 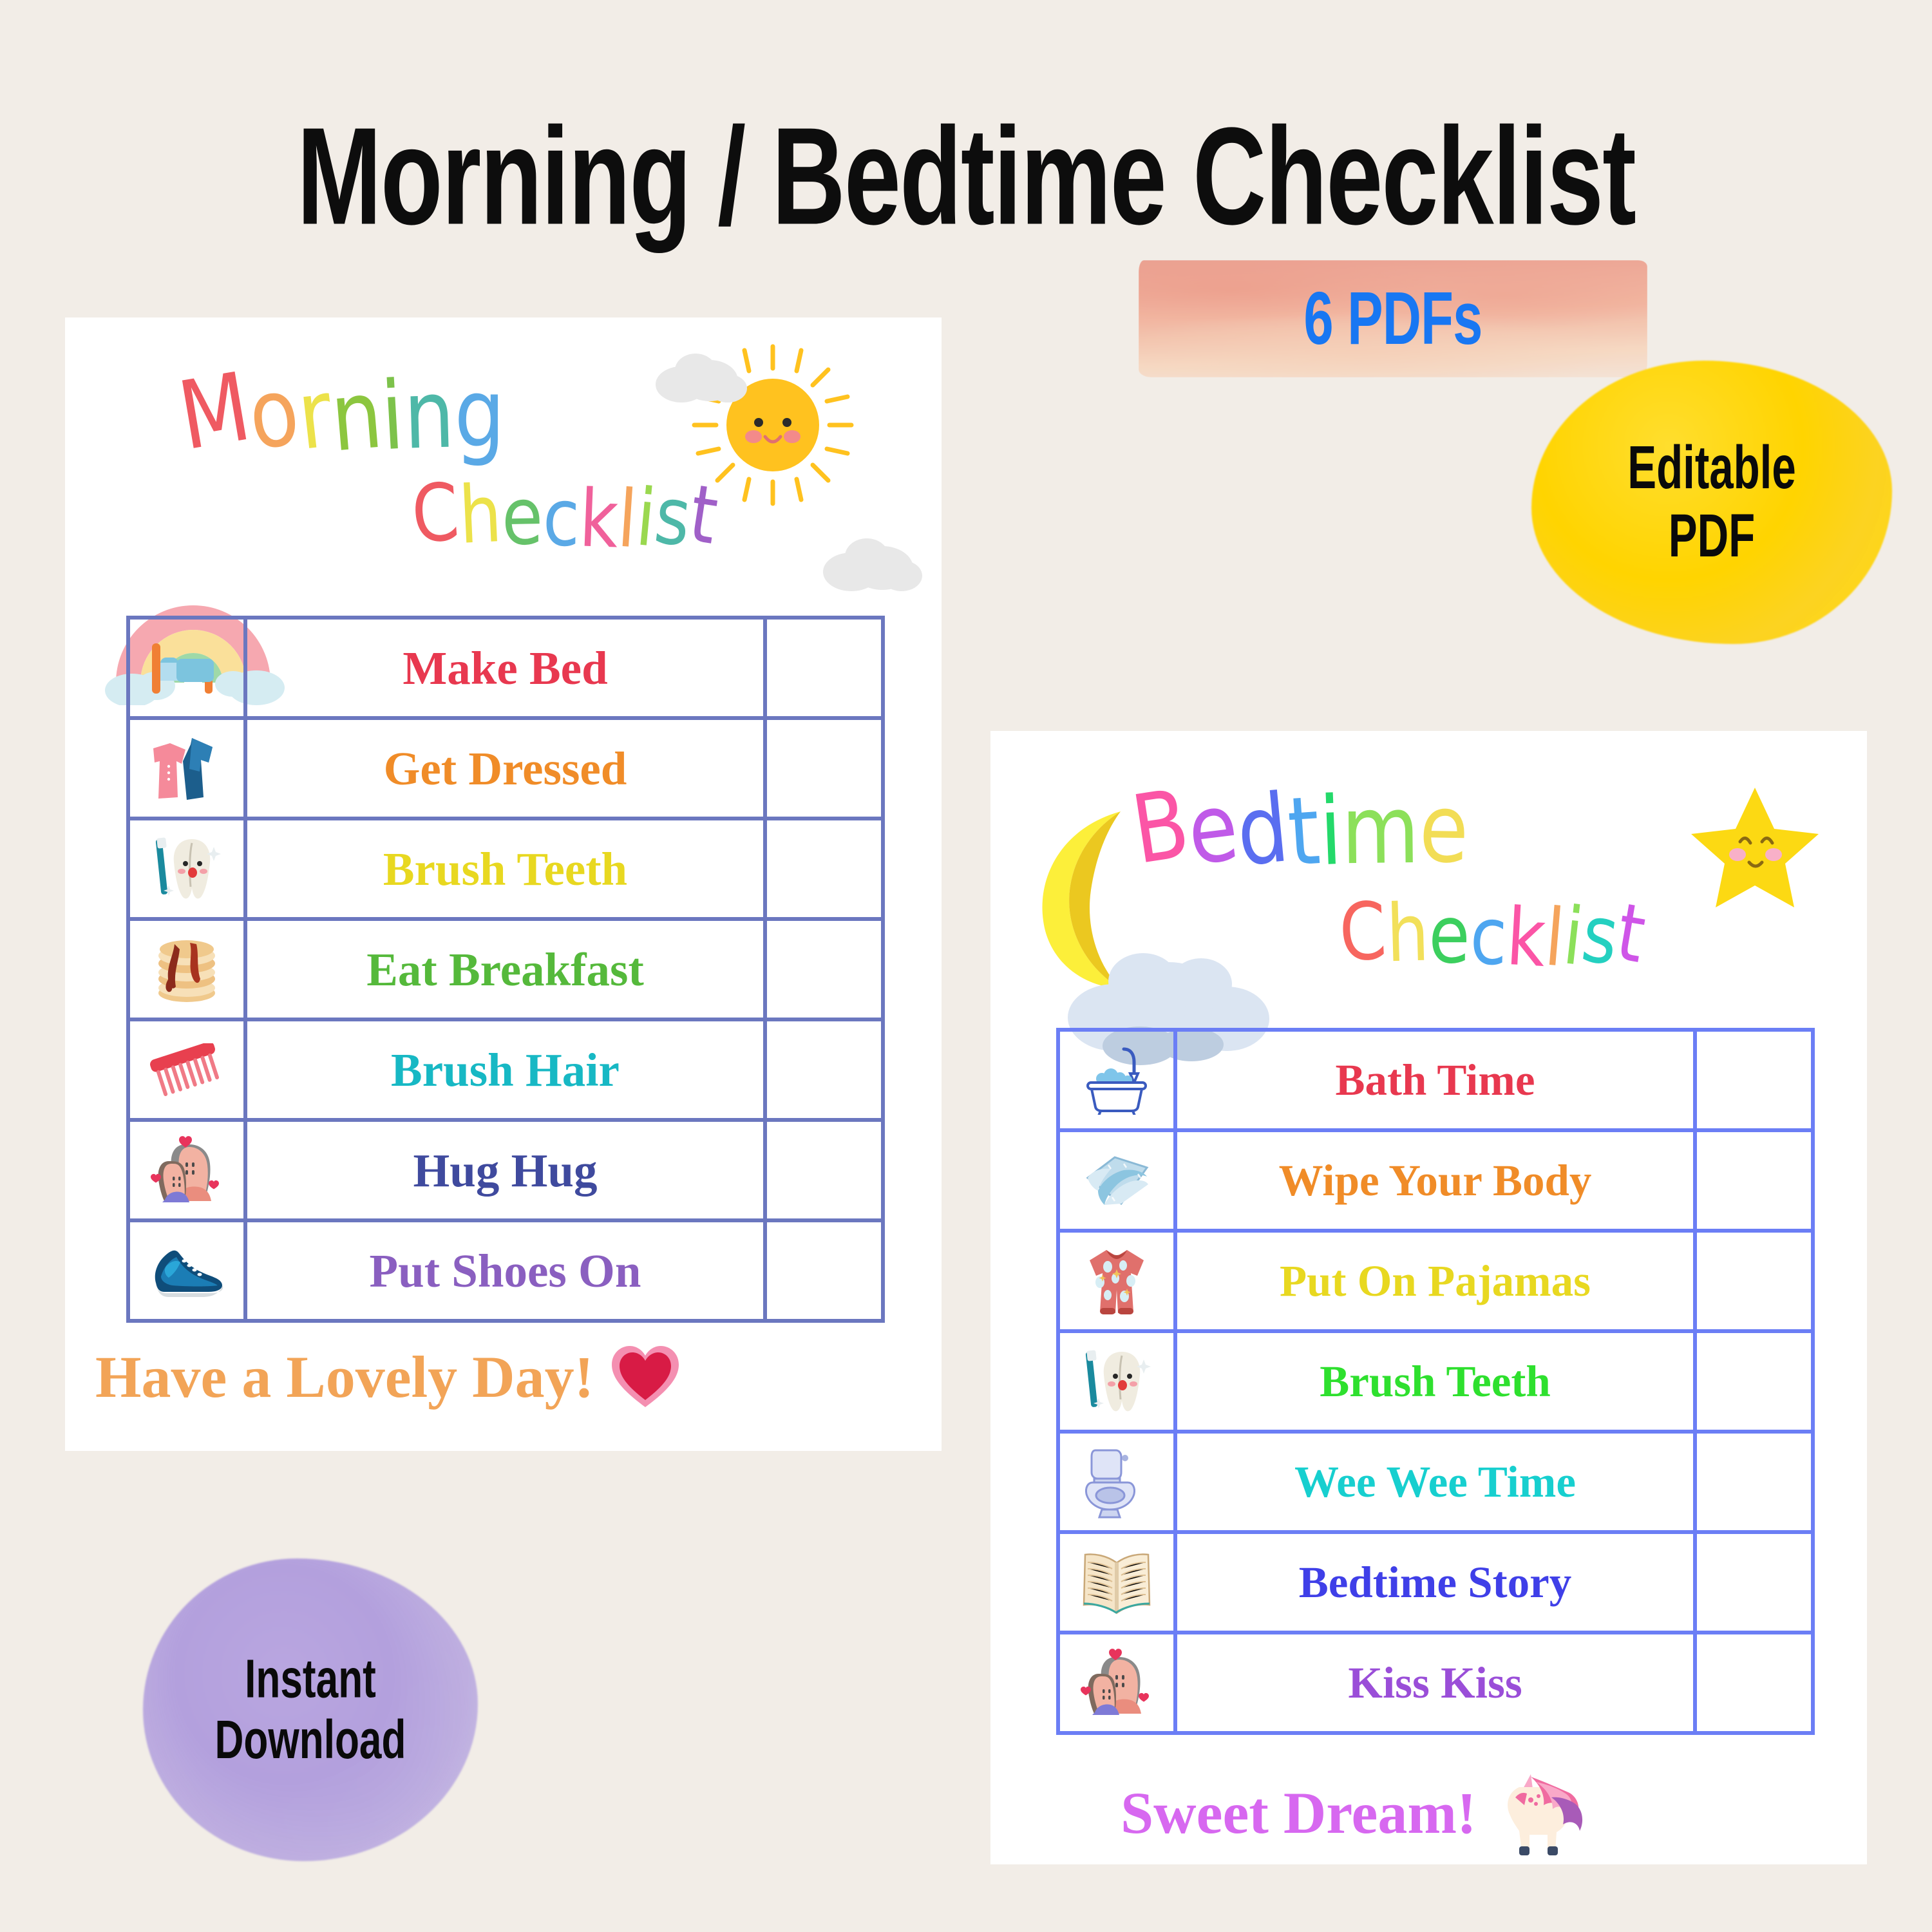 I want to click on pancakes-icon, so click(x=186, y=970).